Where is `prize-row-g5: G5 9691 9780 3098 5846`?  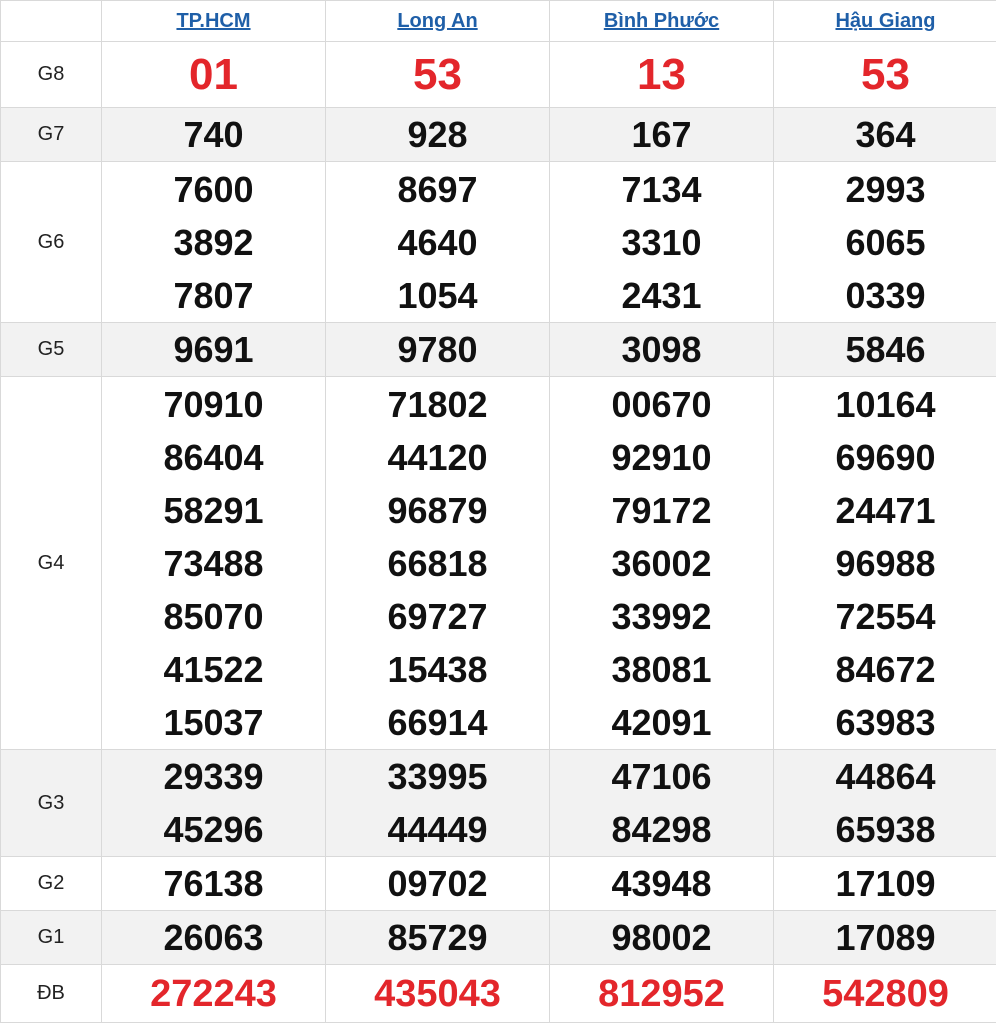 prize-row-g5: G5 9691 9780 3098 5846 is located at coordinates (498, 349).